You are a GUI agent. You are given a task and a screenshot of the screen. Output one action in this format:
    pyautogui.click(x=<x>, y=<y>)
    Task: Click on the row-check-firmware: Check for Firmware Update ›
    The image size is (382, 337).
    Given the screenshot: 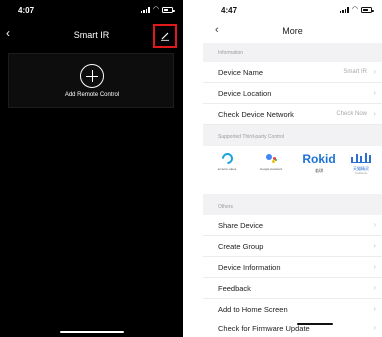 What is the action you would take?
    pyautogui.click(x=292, y=327)
    